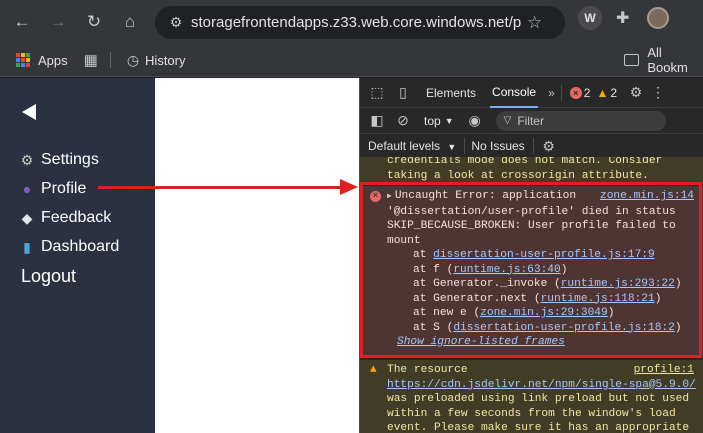 Image resolution: width=703 pixels, height=433 pixels. Describe the element at coordinates (110, 60) in the screenshot. I see `bookmark-divider` at that location.